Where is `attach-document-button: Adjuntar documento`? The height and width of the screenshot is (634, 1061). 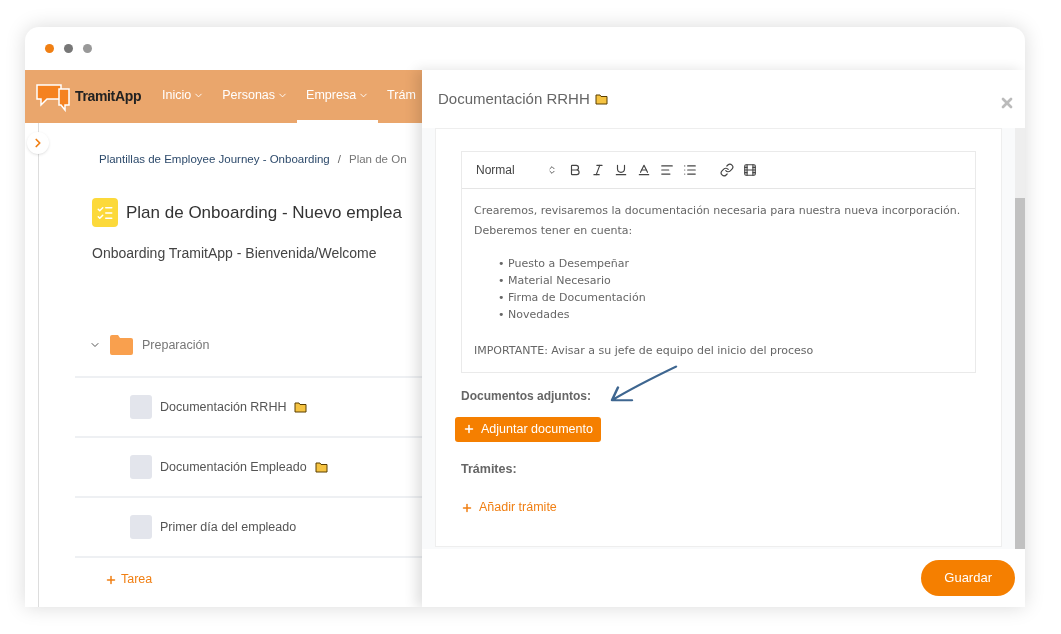 attach-document-button: Adjuntar documento is located at coordinates (528, 429).